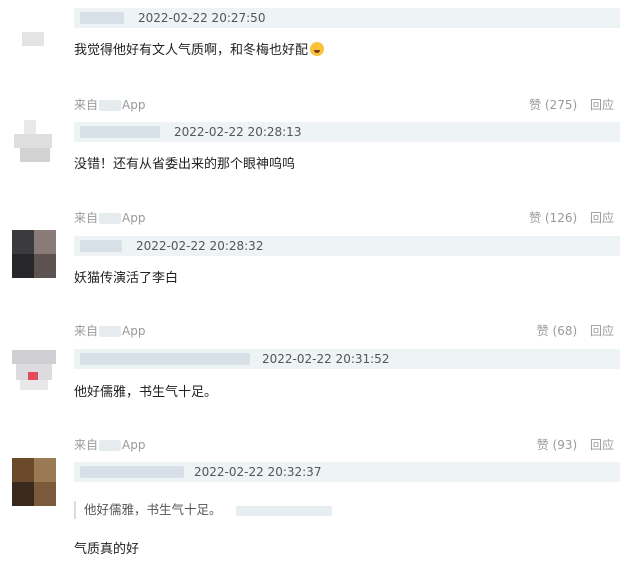  Describe the element at coordinates (185, 164) in the screenshot. I see `comment-text: 没错！还有从省委出来的那个眼神呜呜` at that location.